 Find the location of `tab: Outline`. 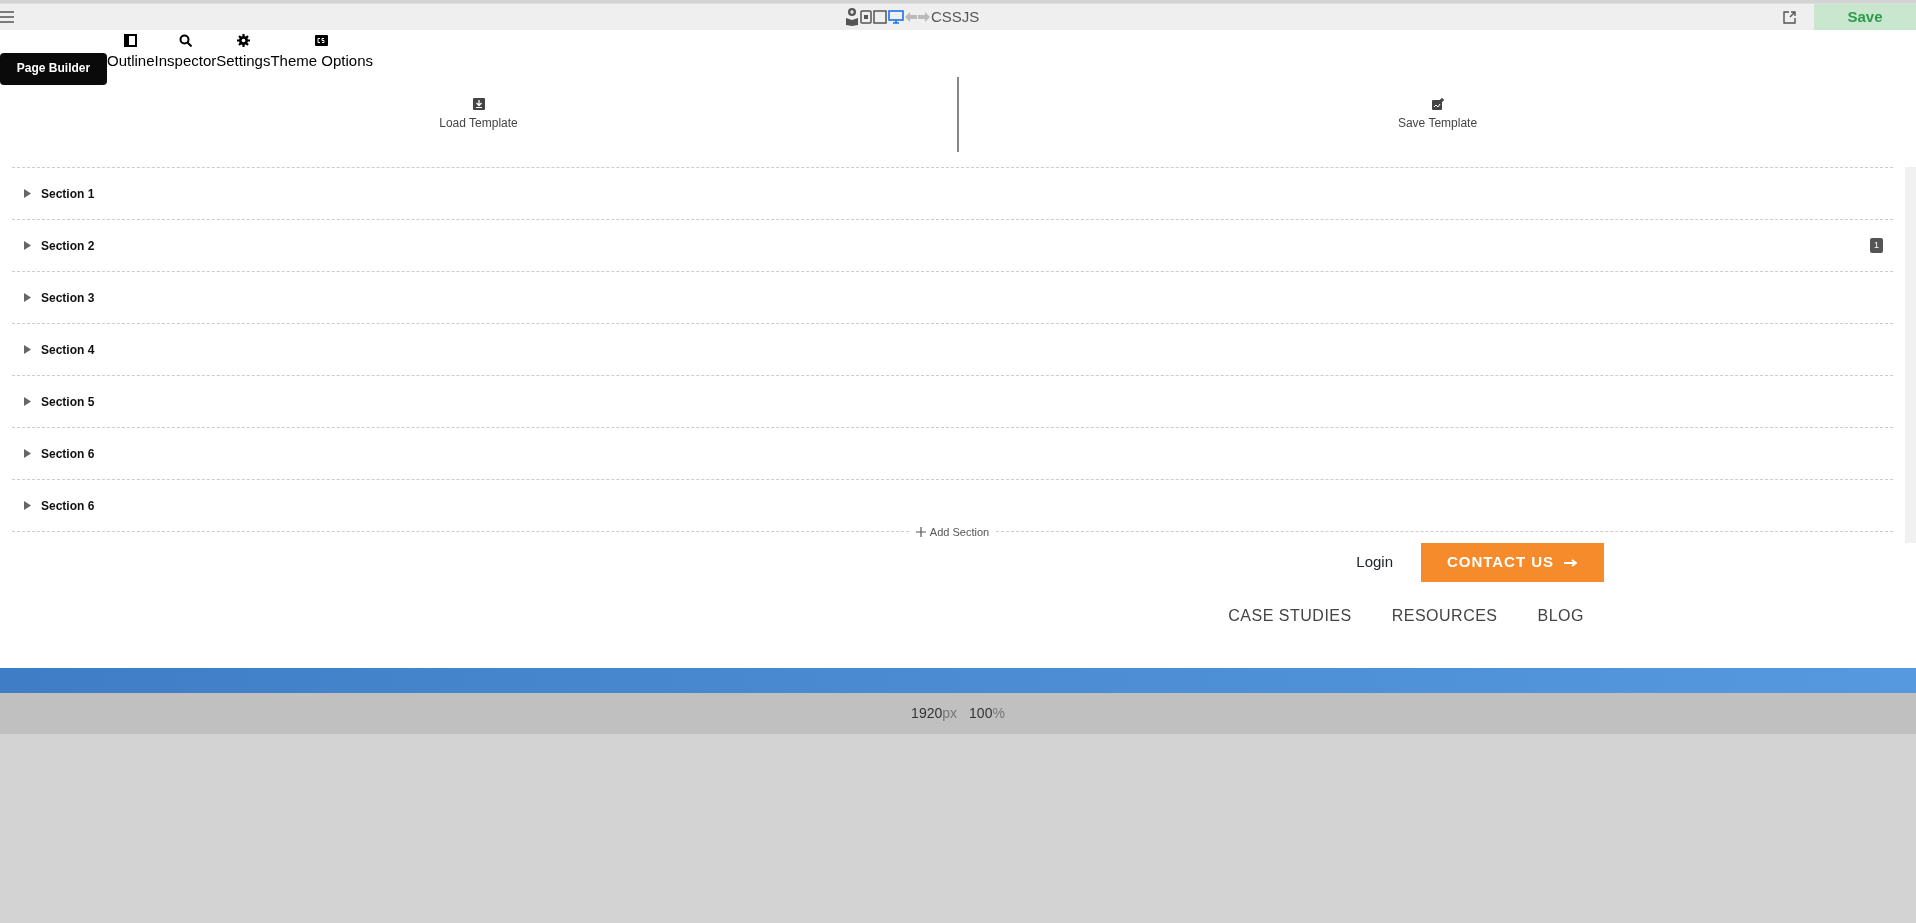

tab: Outline is located at coordinates (131, 51).